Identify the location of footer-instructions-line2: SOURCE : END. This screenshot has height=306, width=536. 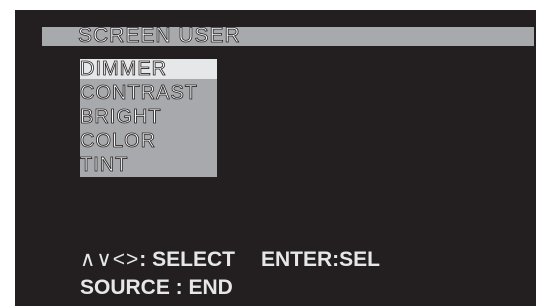
(156, 288).